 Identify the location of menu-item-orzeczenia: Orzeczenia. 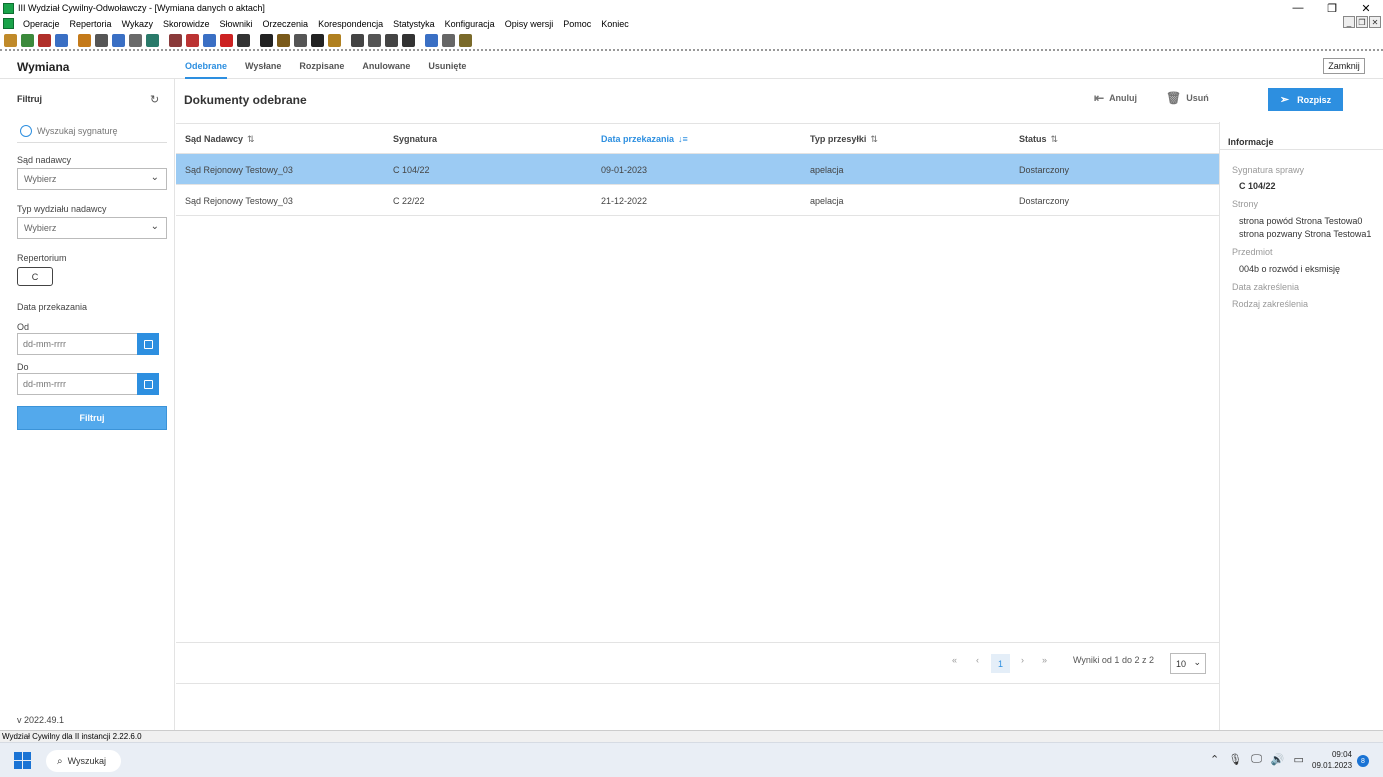
(286, 24).